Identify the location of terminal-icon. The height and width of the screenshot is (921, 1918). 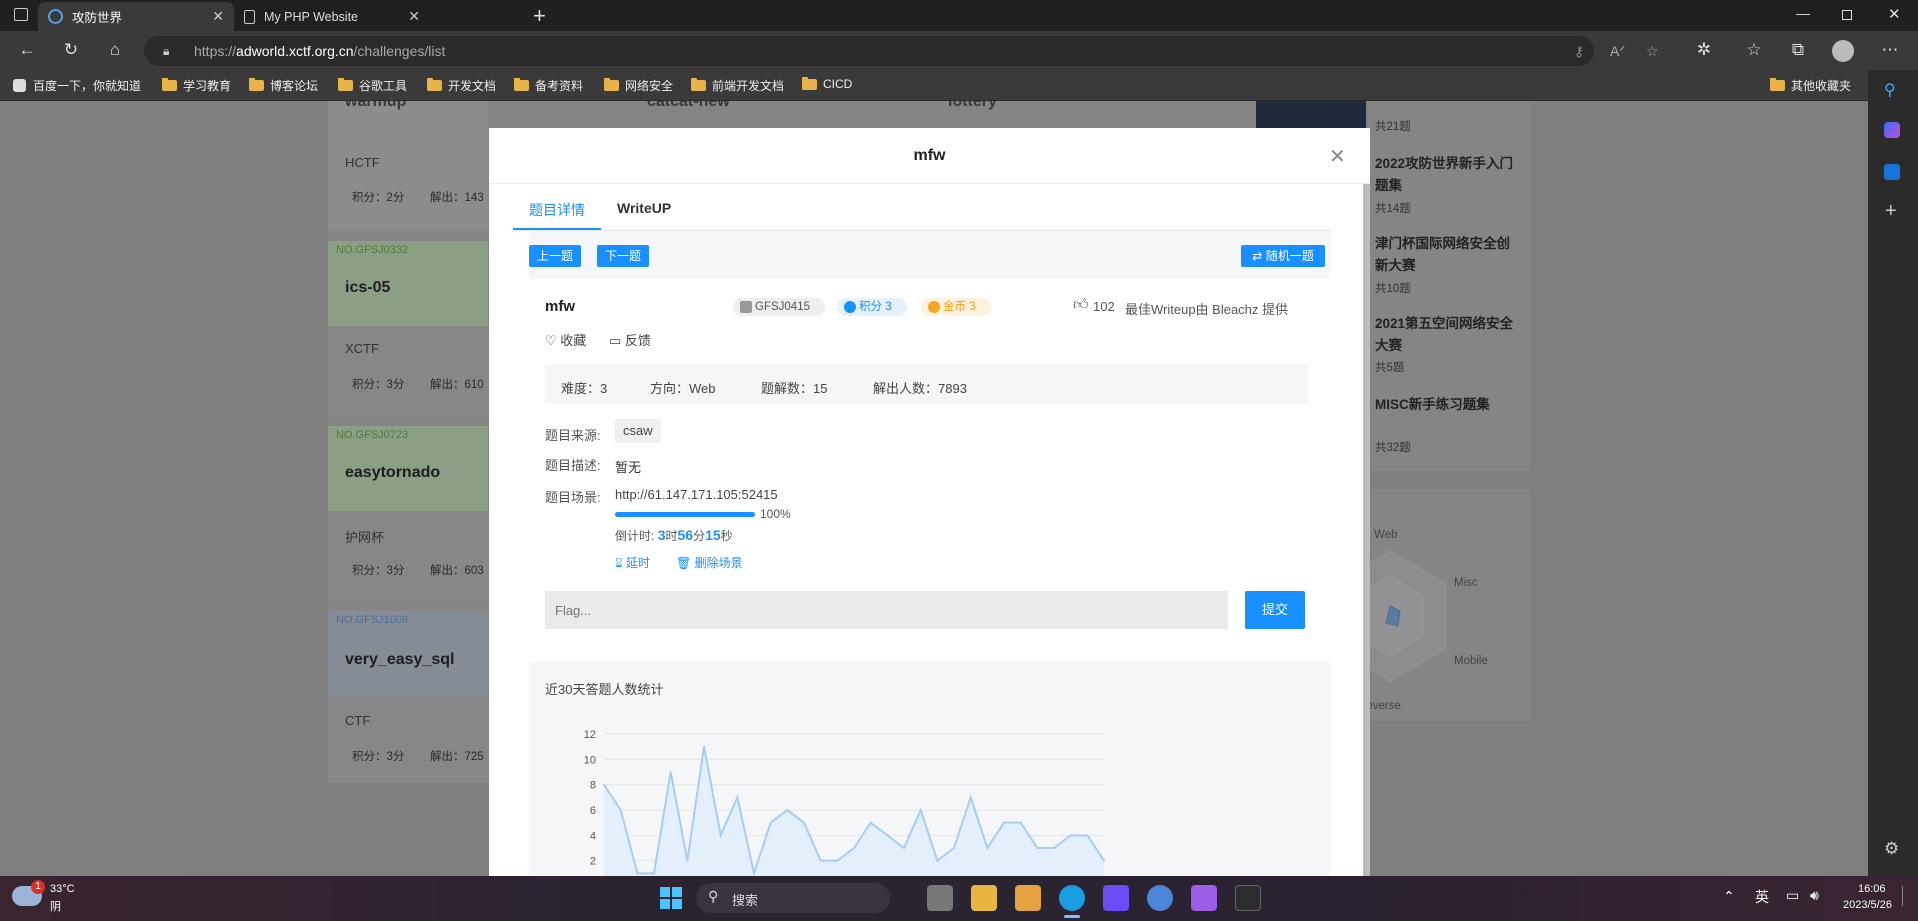
(1248, 898).